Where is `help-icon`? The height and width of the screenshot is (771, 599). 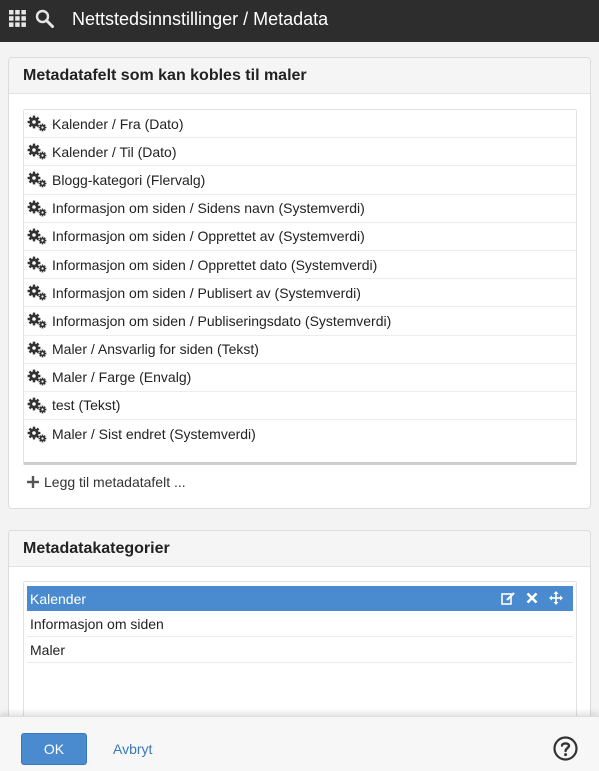 help-icon is located at coordinates (565, 748).